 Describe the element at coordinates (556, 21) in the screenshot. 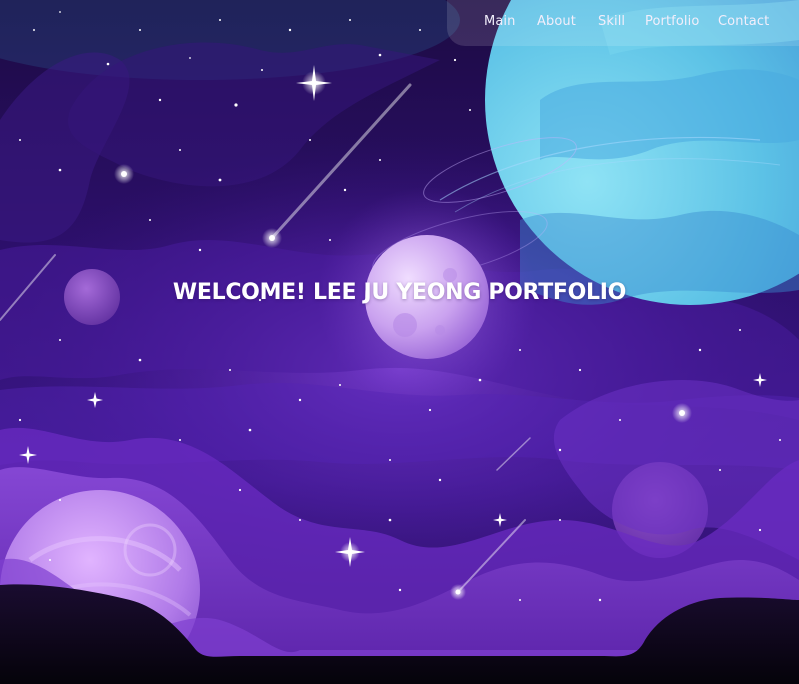

I see `nav-item-about: About` at that location.